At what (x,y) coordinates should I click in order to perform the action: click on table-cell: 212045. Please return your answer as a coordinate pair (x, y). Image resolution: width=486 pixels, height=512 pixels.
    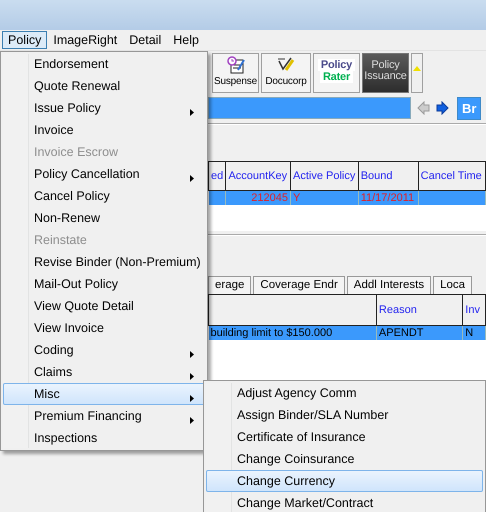
    Looking at the image, I should click on (258, 197).